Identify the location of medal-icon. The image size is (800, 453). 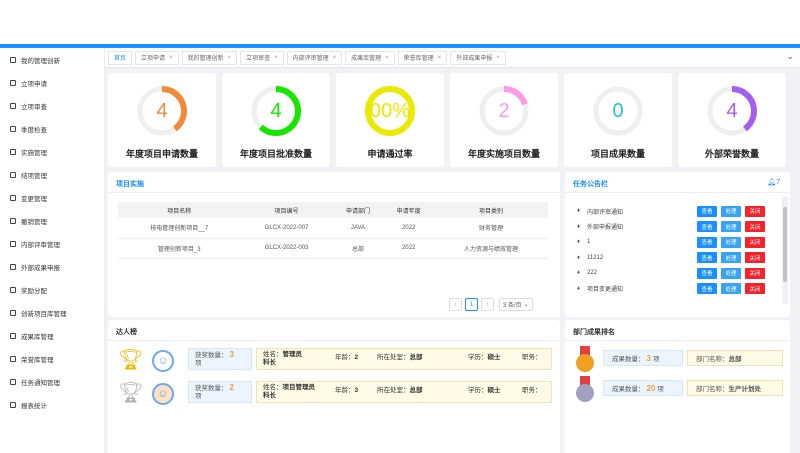
(585, 389).